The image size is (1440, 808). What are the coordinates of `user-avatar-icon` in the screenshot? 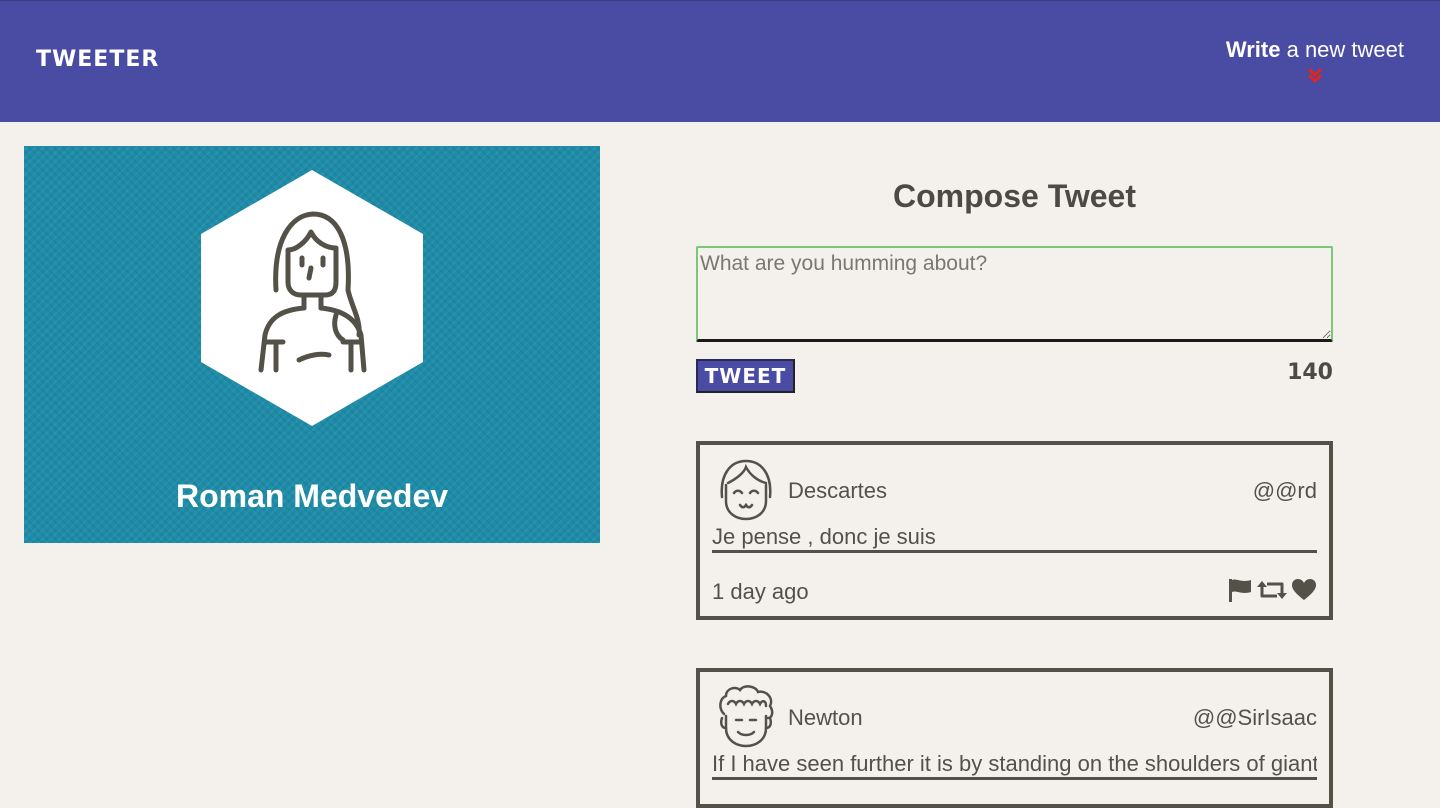 It's located at (312, 298).